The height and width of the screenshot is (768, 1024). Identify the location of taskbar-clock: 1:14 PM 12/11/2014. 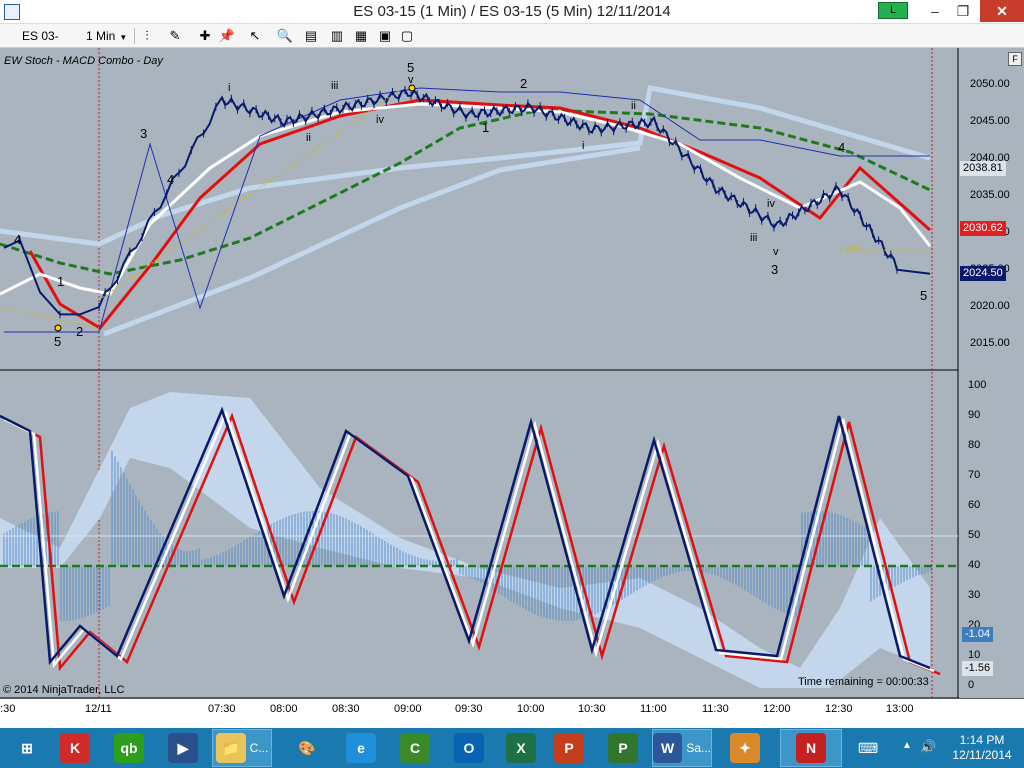
(982, 748).